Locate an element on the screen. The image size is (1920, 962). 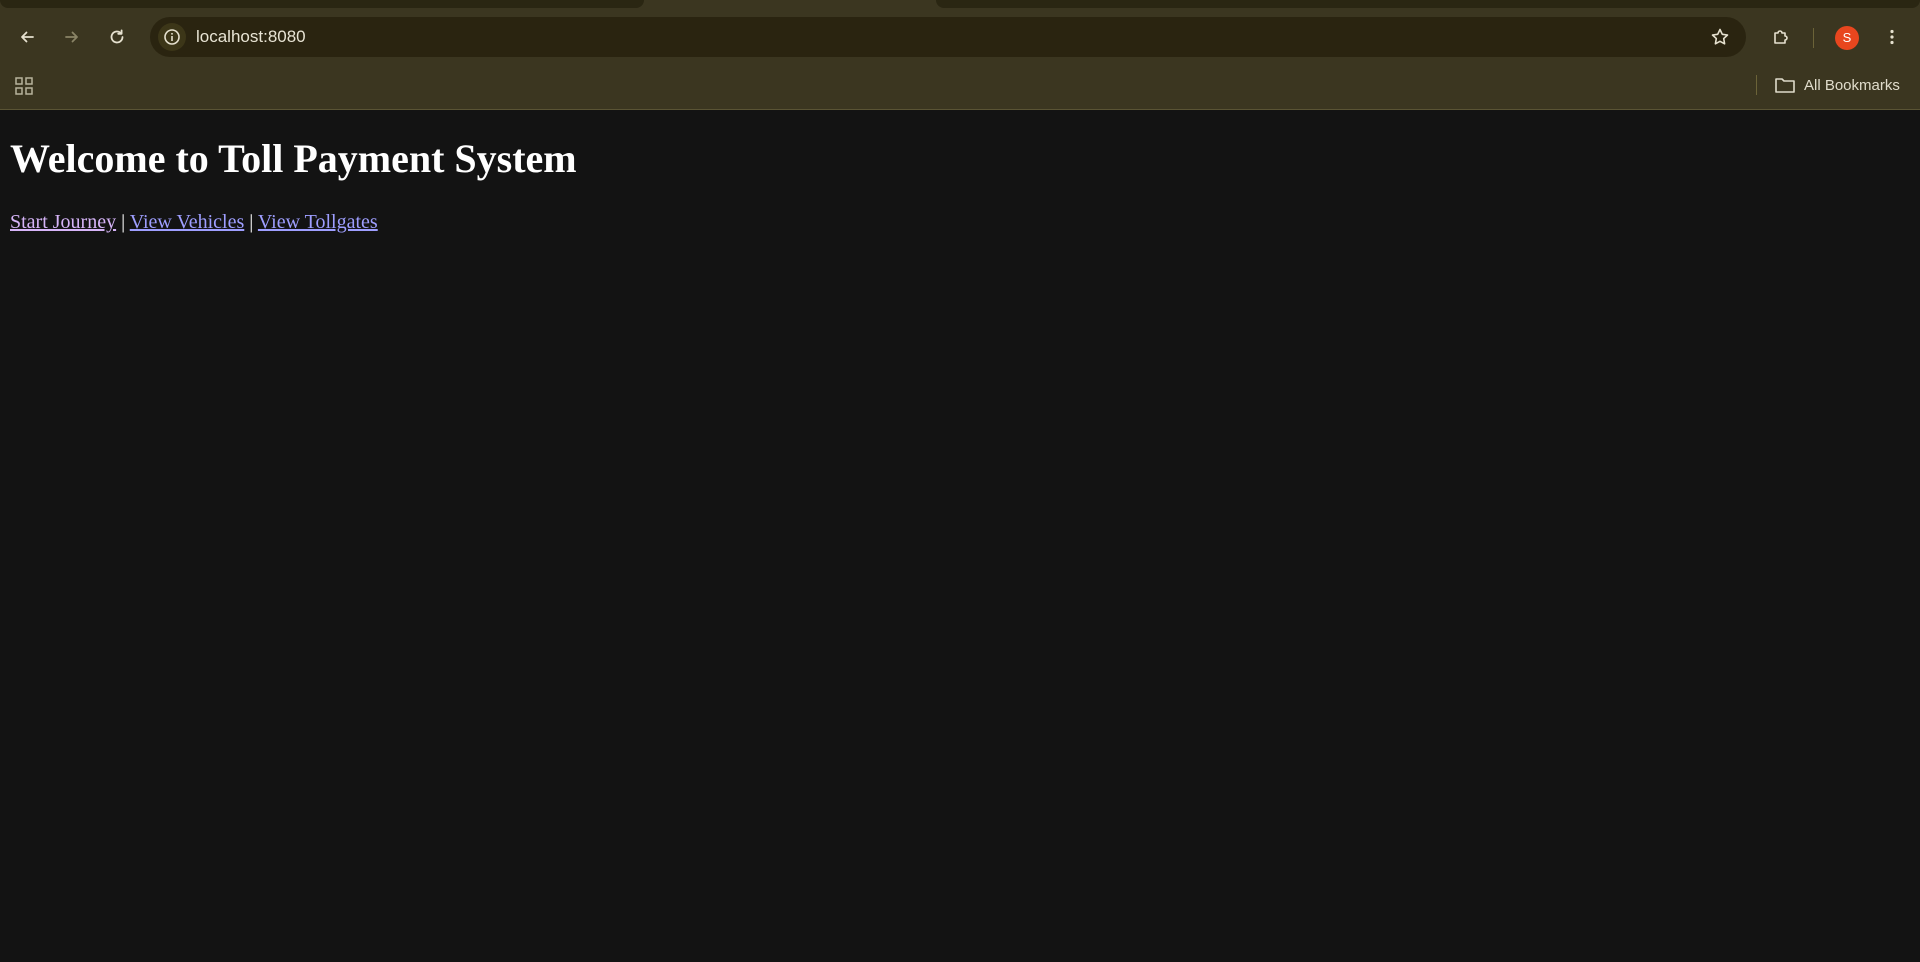
site-info-button is located at coordinates (172, 37).